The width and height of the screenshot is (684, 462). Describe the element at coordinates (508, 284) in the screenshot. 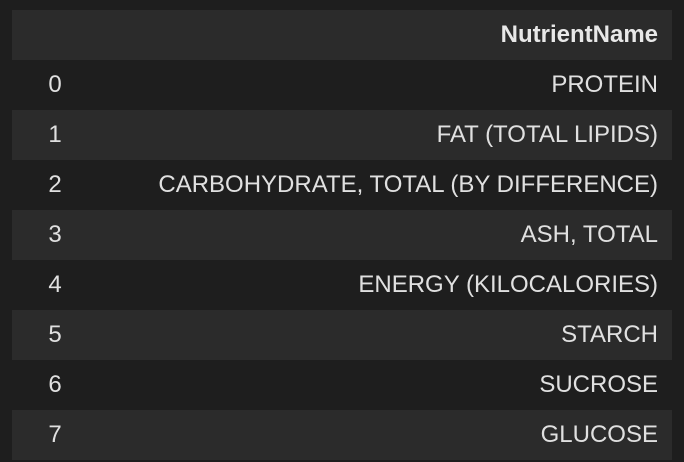

I see `nutrient-name-cell: ENERGY (KILOCALORIES)` at that location.